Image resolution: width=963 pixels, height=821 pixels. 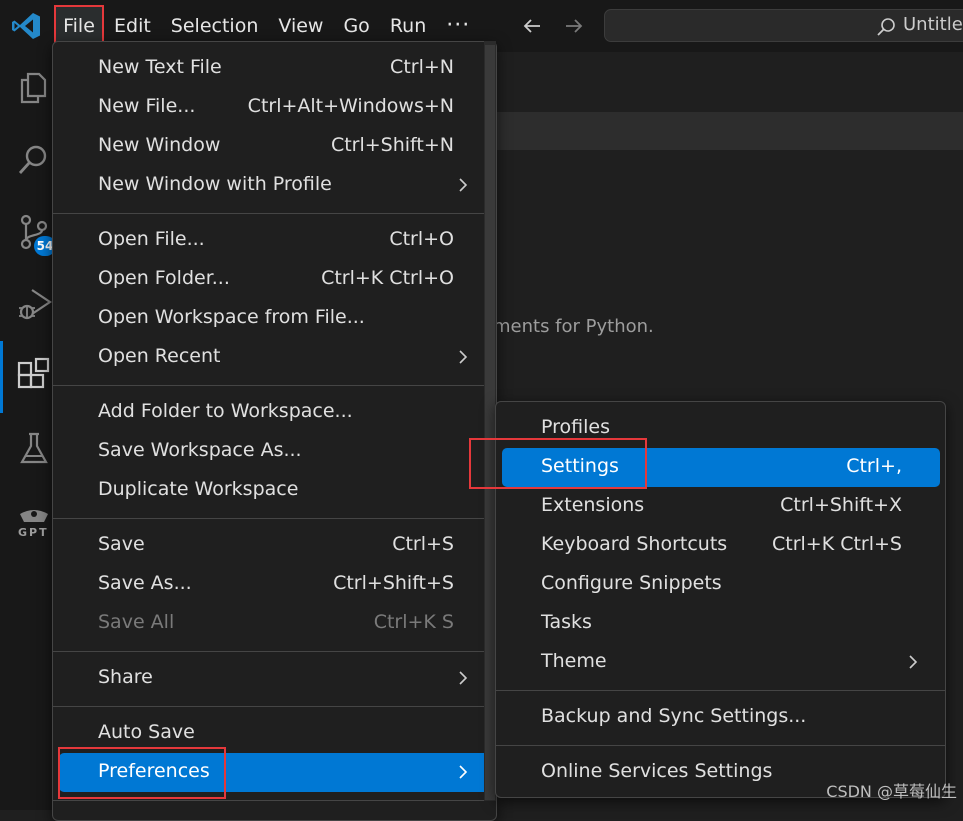 I want to click on activity-bar: 54 GPT, so click(x=28, y=431).